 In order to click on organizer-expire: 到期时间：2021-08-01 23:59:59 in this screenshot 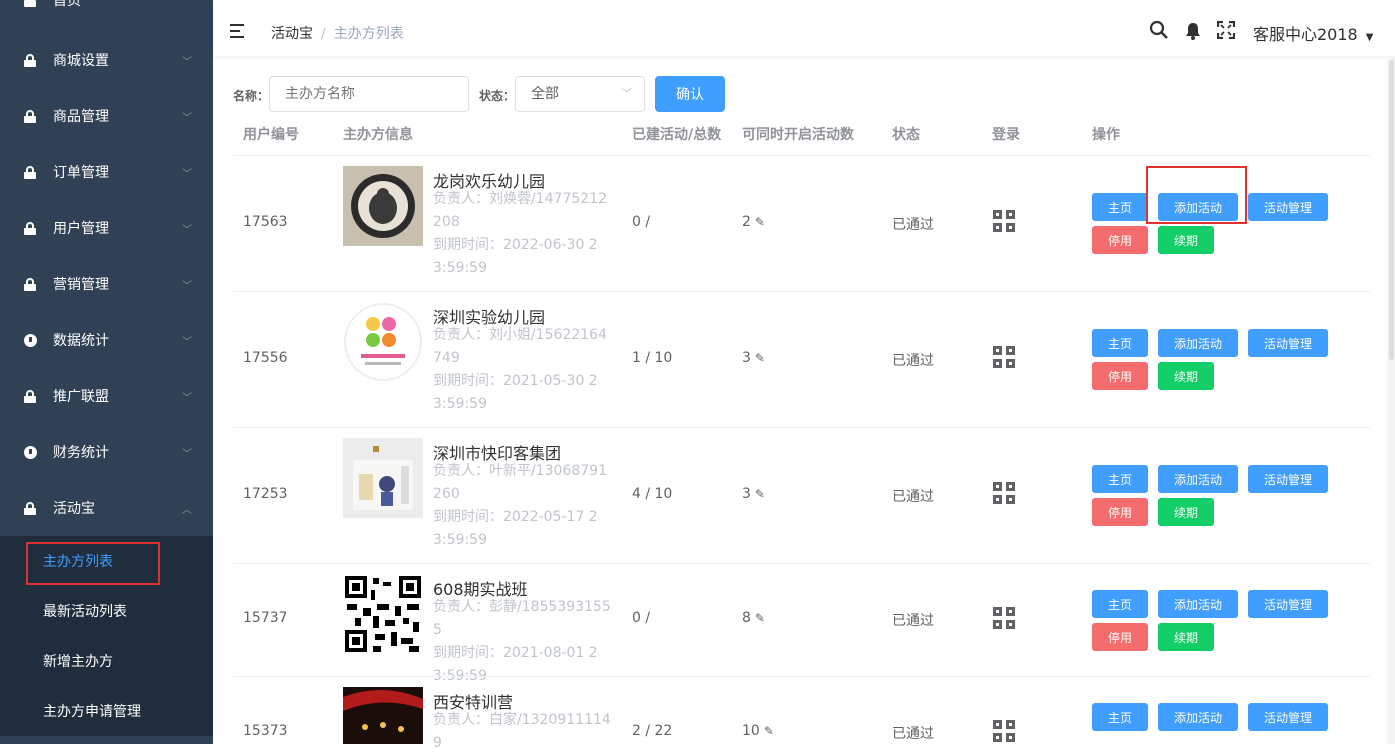, I will do `click(515, 664)`.